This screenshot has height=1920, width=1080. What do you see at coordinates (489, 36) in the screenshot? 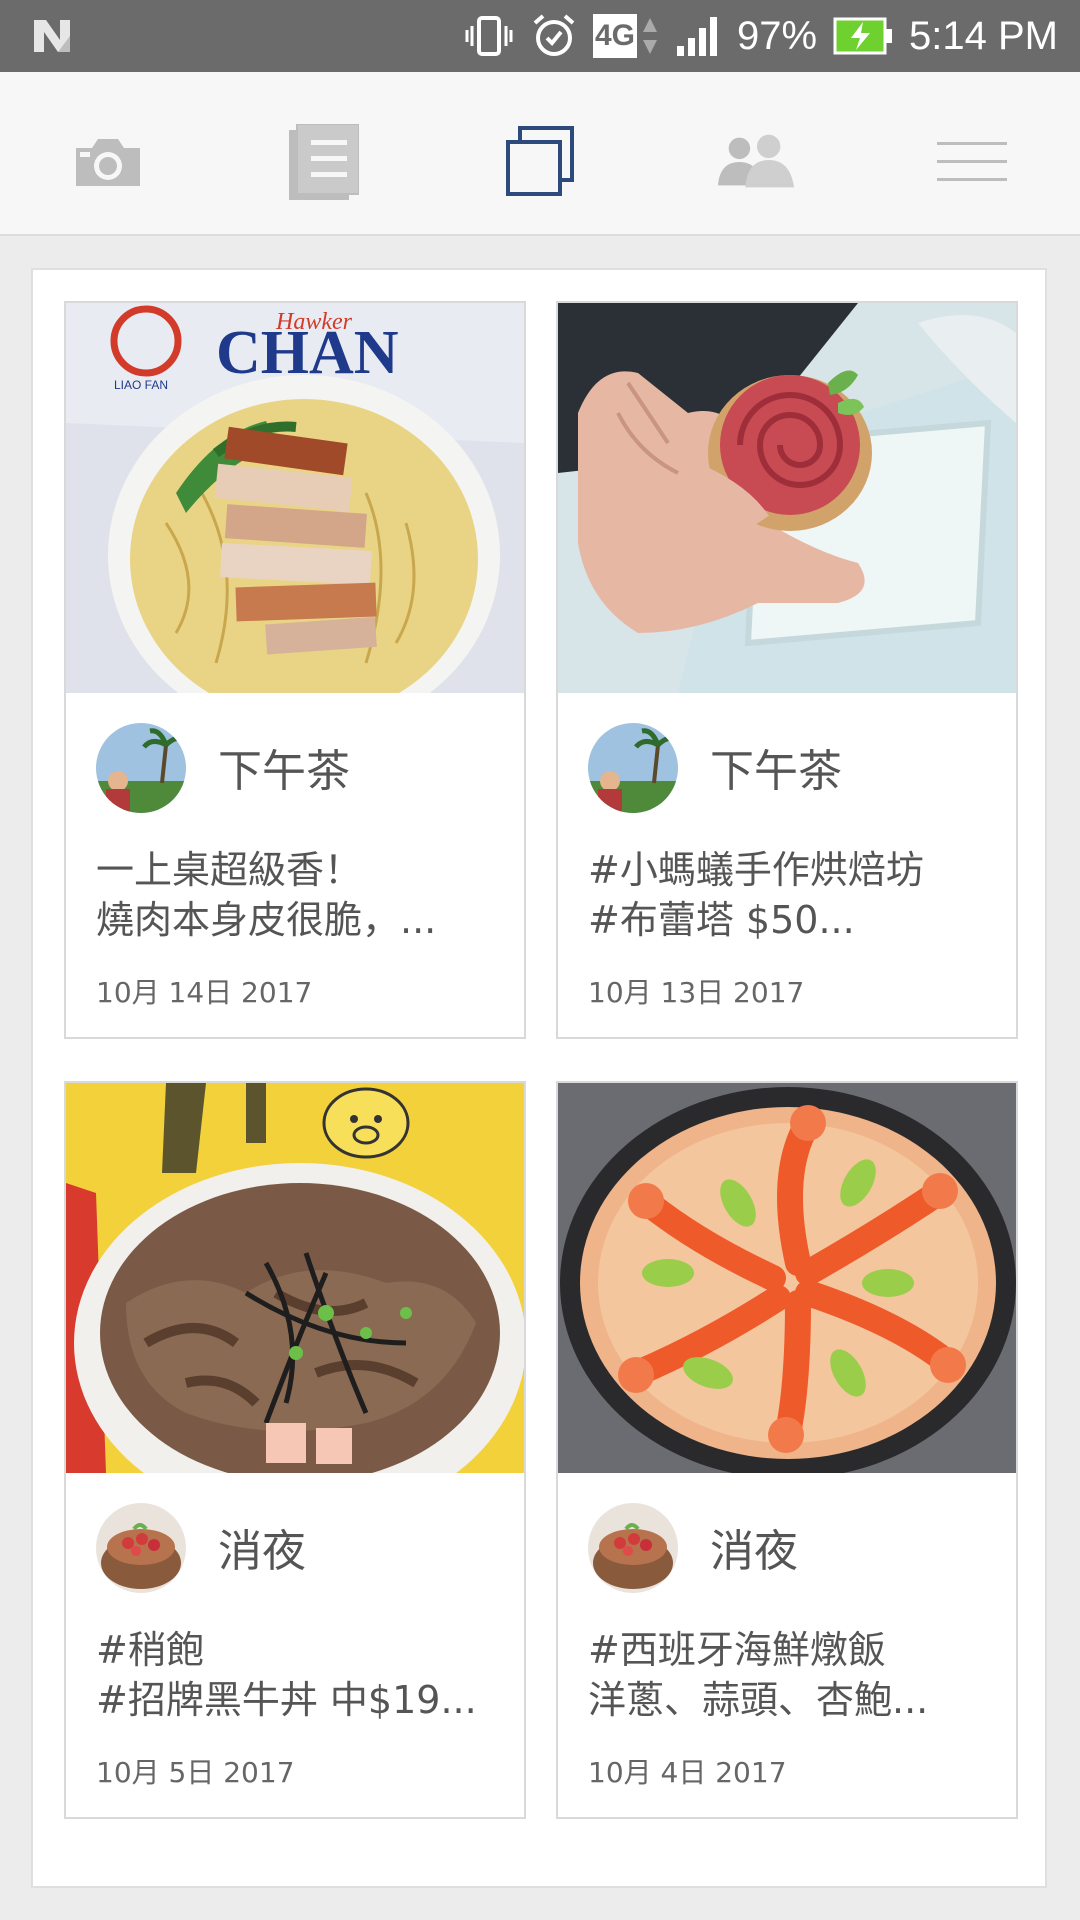
I see `vibrate-icon` at bounding box center [489, 36].